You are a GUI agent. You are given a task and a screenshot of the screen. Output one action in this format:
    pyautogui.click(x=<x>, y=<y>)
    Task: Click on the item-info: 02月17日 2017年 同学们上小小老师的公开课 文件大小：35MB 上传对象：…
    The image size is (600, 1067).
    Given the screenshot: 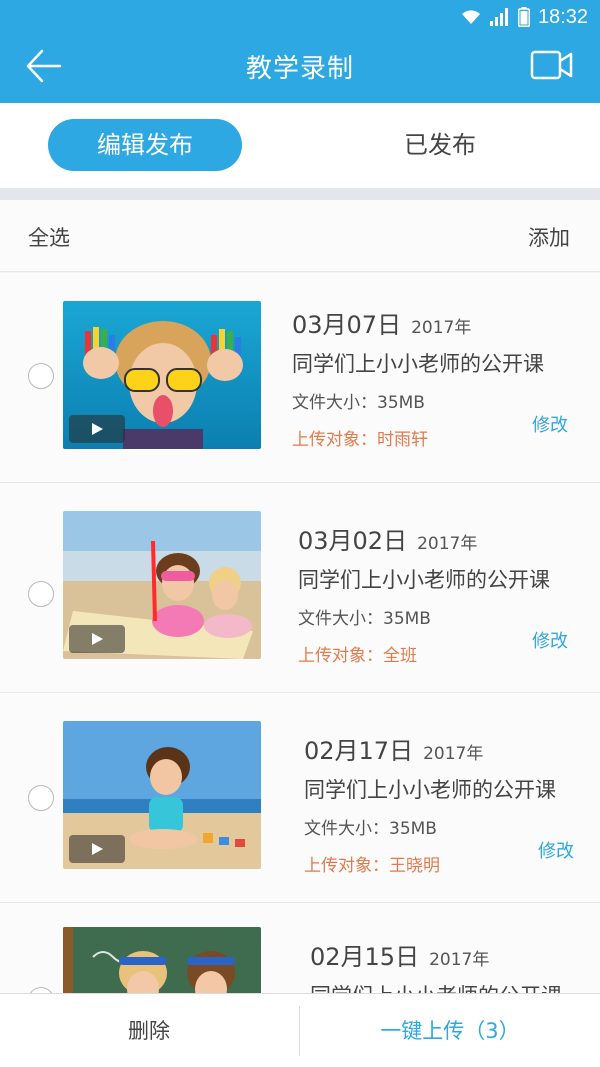 What is the action you would take?
    pyautogui.click(x=430, y=803)
    